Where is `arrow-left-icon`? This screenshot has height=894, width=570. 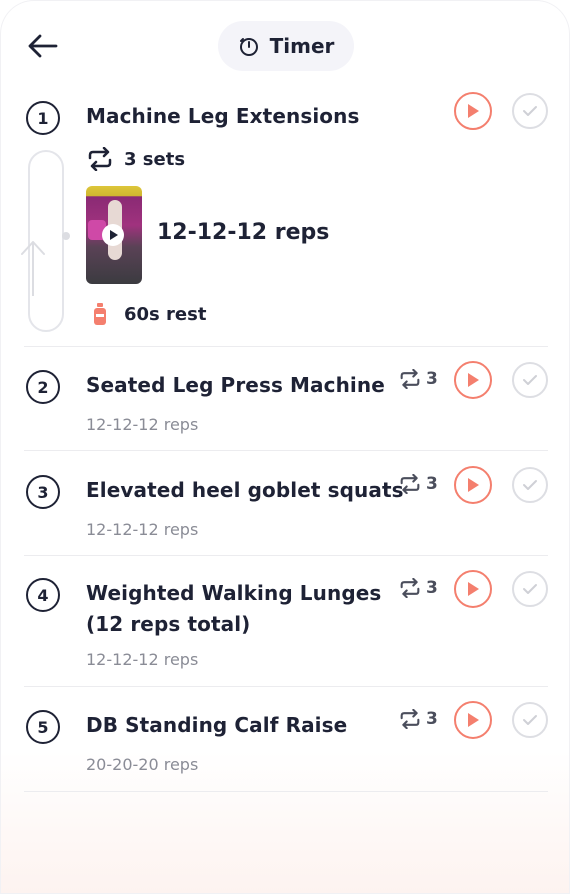 arrow-left-icon is located at coordinates (43, 46).